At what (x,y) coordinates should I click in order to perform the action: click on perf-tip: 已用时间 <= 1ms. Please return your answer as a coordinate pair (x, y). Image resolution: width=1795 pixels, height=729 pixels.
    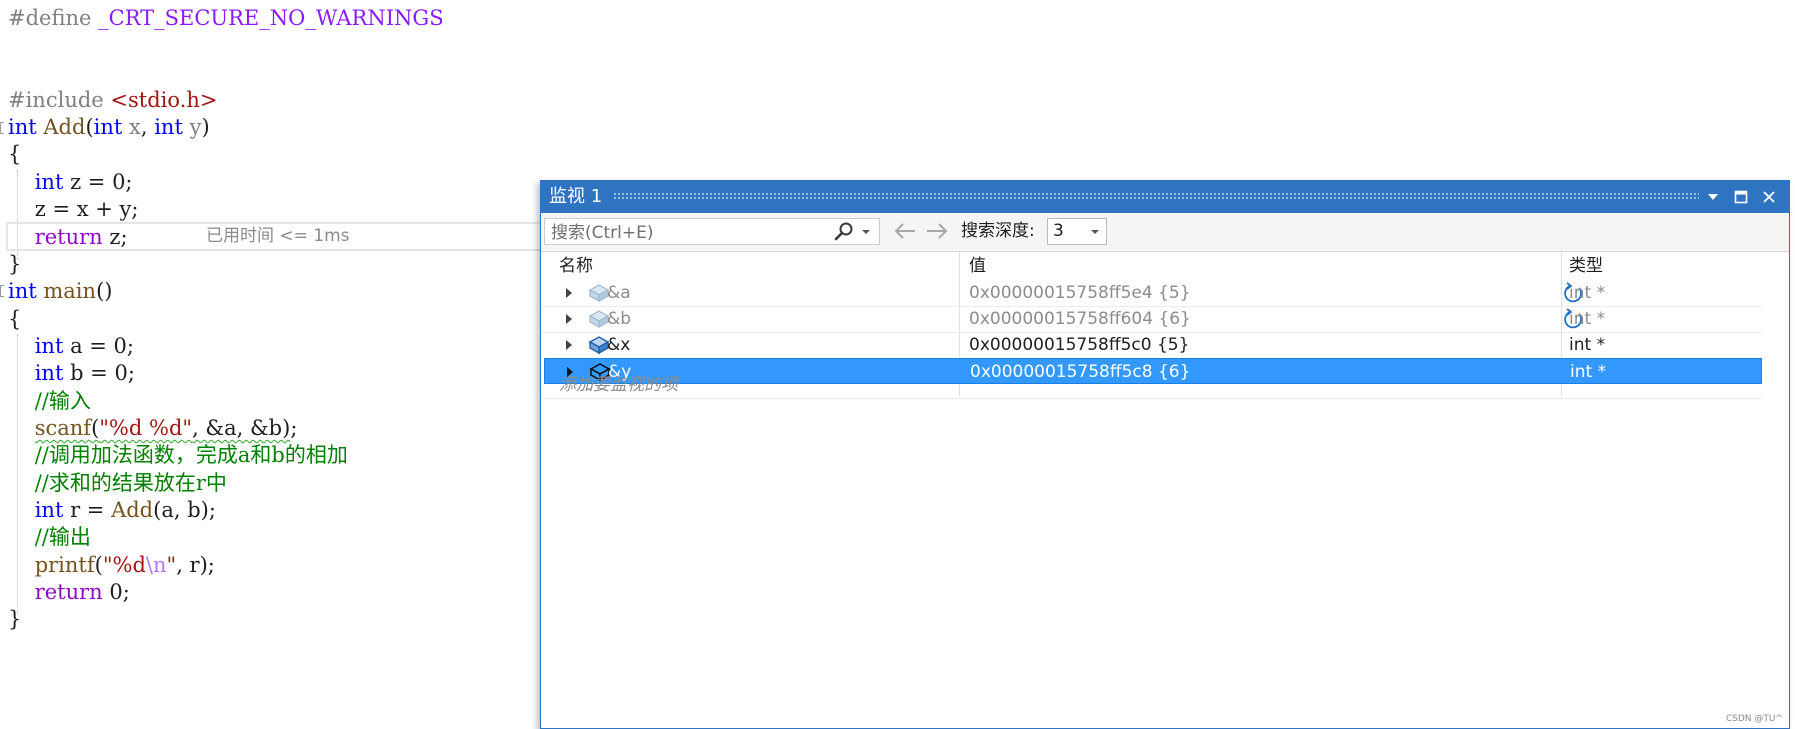
    Looking at the image, I should click on (278, 236).